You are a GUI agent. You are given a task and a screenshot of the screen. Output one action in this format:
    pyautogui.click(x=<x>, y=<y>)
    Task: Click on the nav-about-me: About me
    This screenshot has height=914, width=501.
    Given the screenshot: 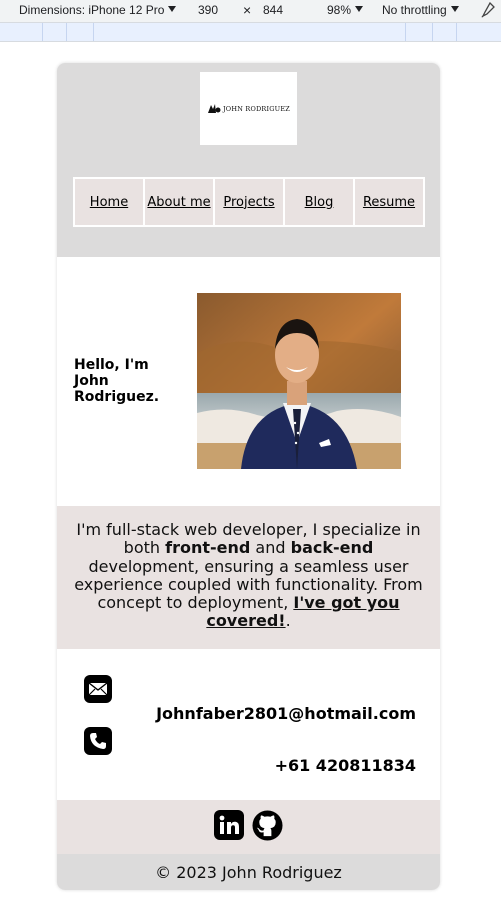 What is the action you would take?
    pyautogui.click(x=180, y=202)
    